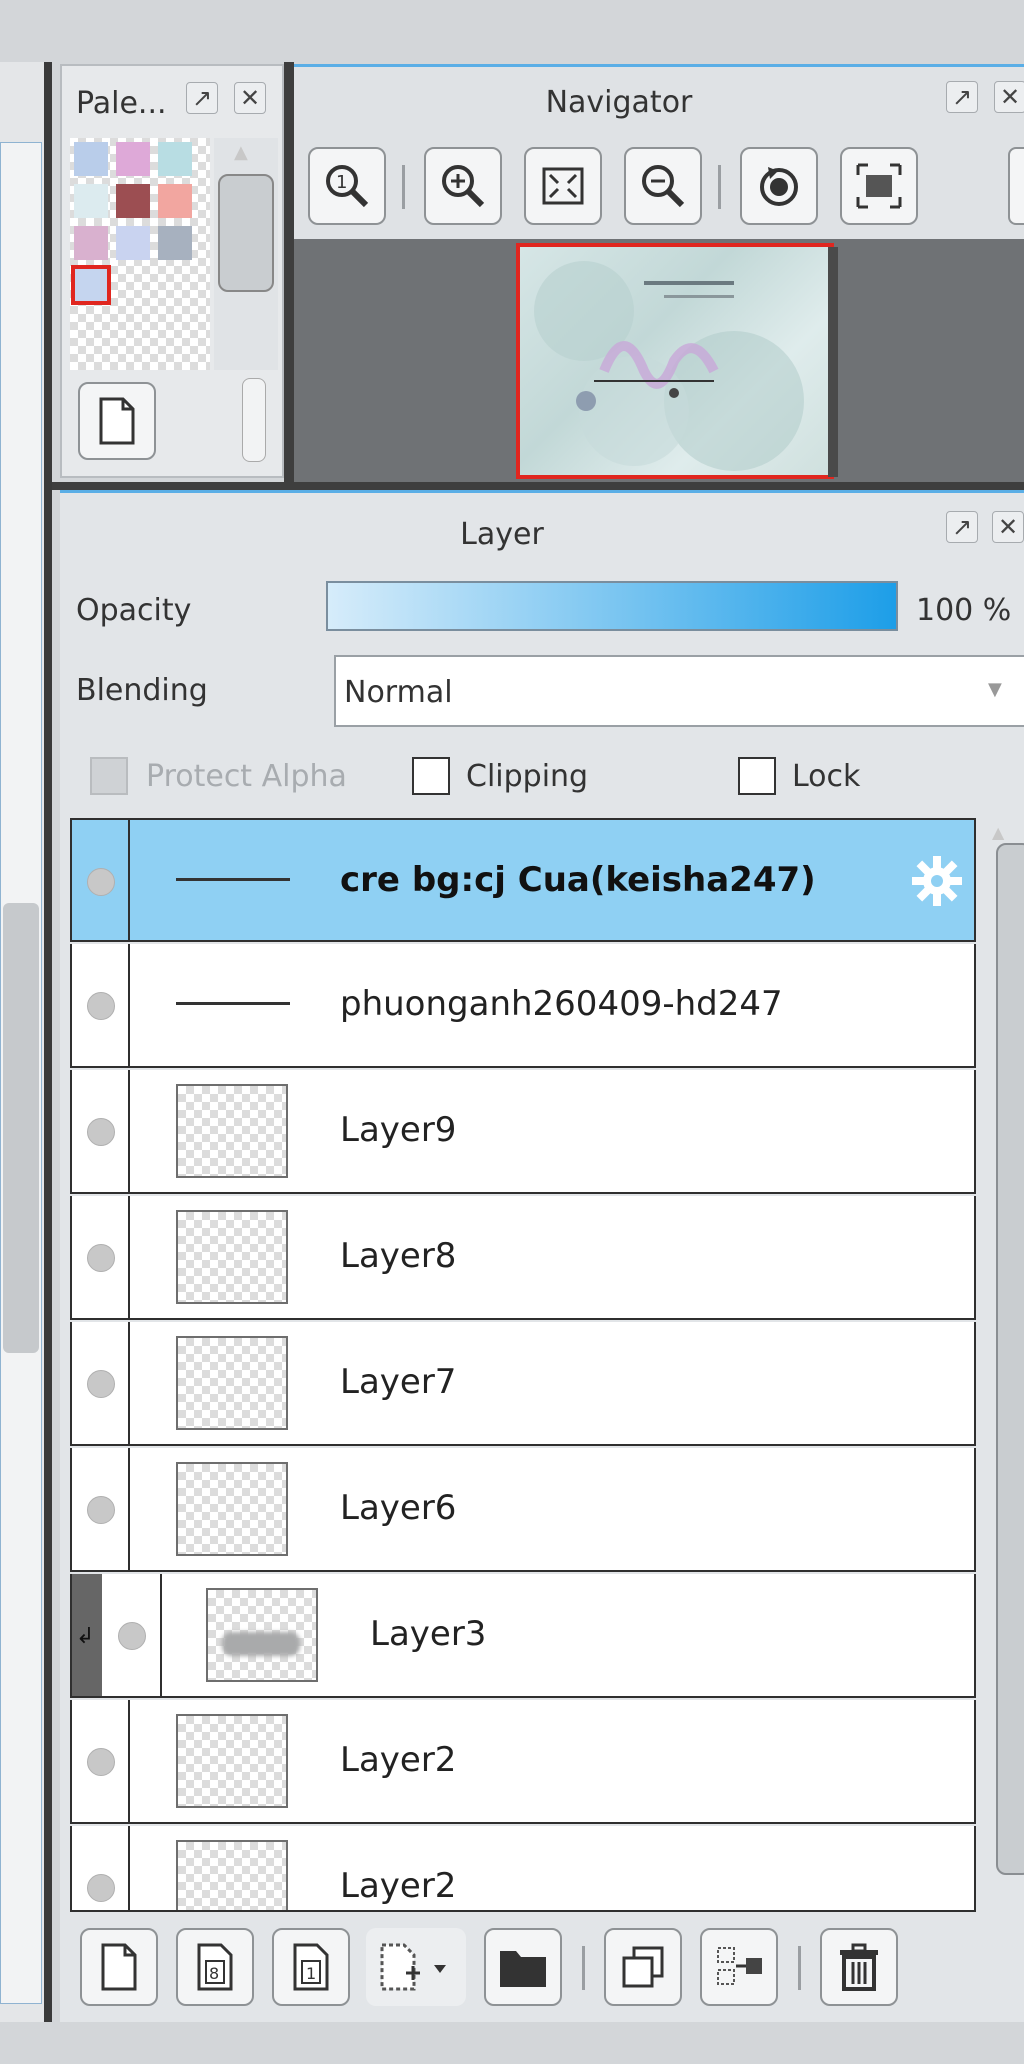 This screenshot has width=1024, height=2064. I want to click on layer-list-scrollbar: ▲, so click(1000, 1369).